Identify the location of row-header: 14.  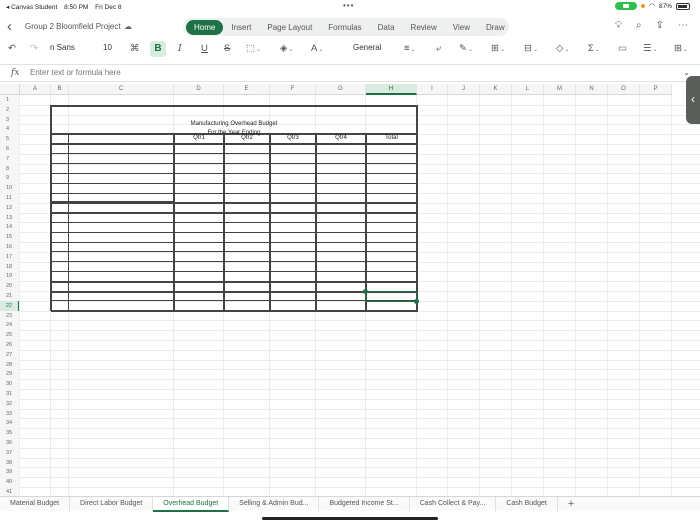
(10, 227).